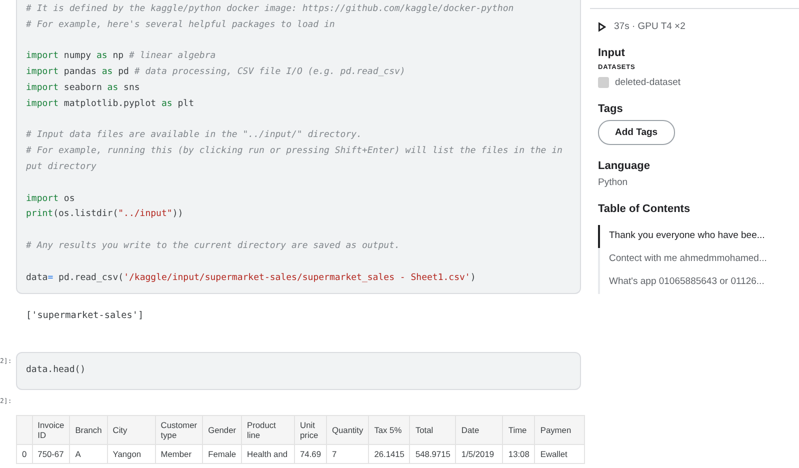  What do you see at coordinates (295, 151) in the screenshot?
I see `code-line: # For example, running this (by clicking run or pressing Shift+Enter) will list the files in the in` at bounding box center [295, 151].